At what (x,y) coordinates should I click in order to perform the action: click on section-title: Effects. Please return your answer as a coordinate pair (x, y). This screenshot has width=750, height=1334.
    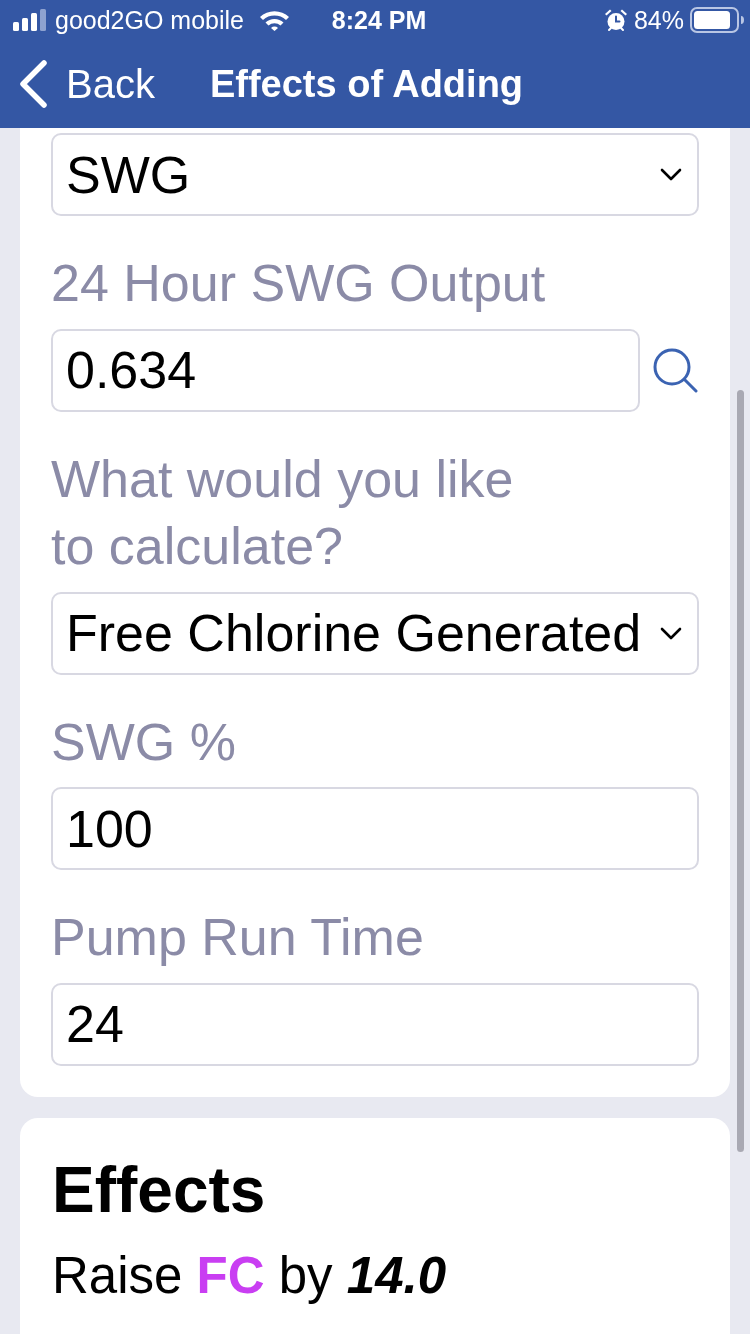
    Looking at the image, I should click on (159, 1190).